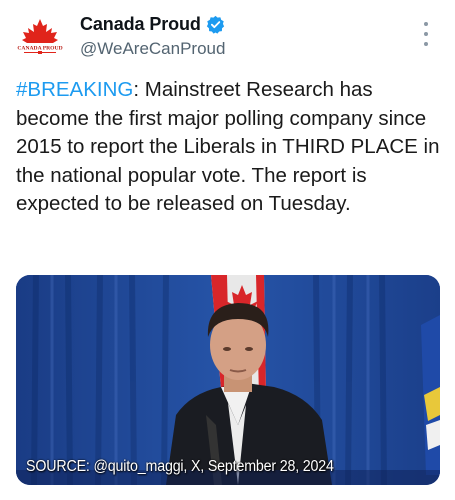 This screenshot has width=455, height=500. I want to click on maple-leaf-logo-icon: CANADA PROUD, so click(40, 36).